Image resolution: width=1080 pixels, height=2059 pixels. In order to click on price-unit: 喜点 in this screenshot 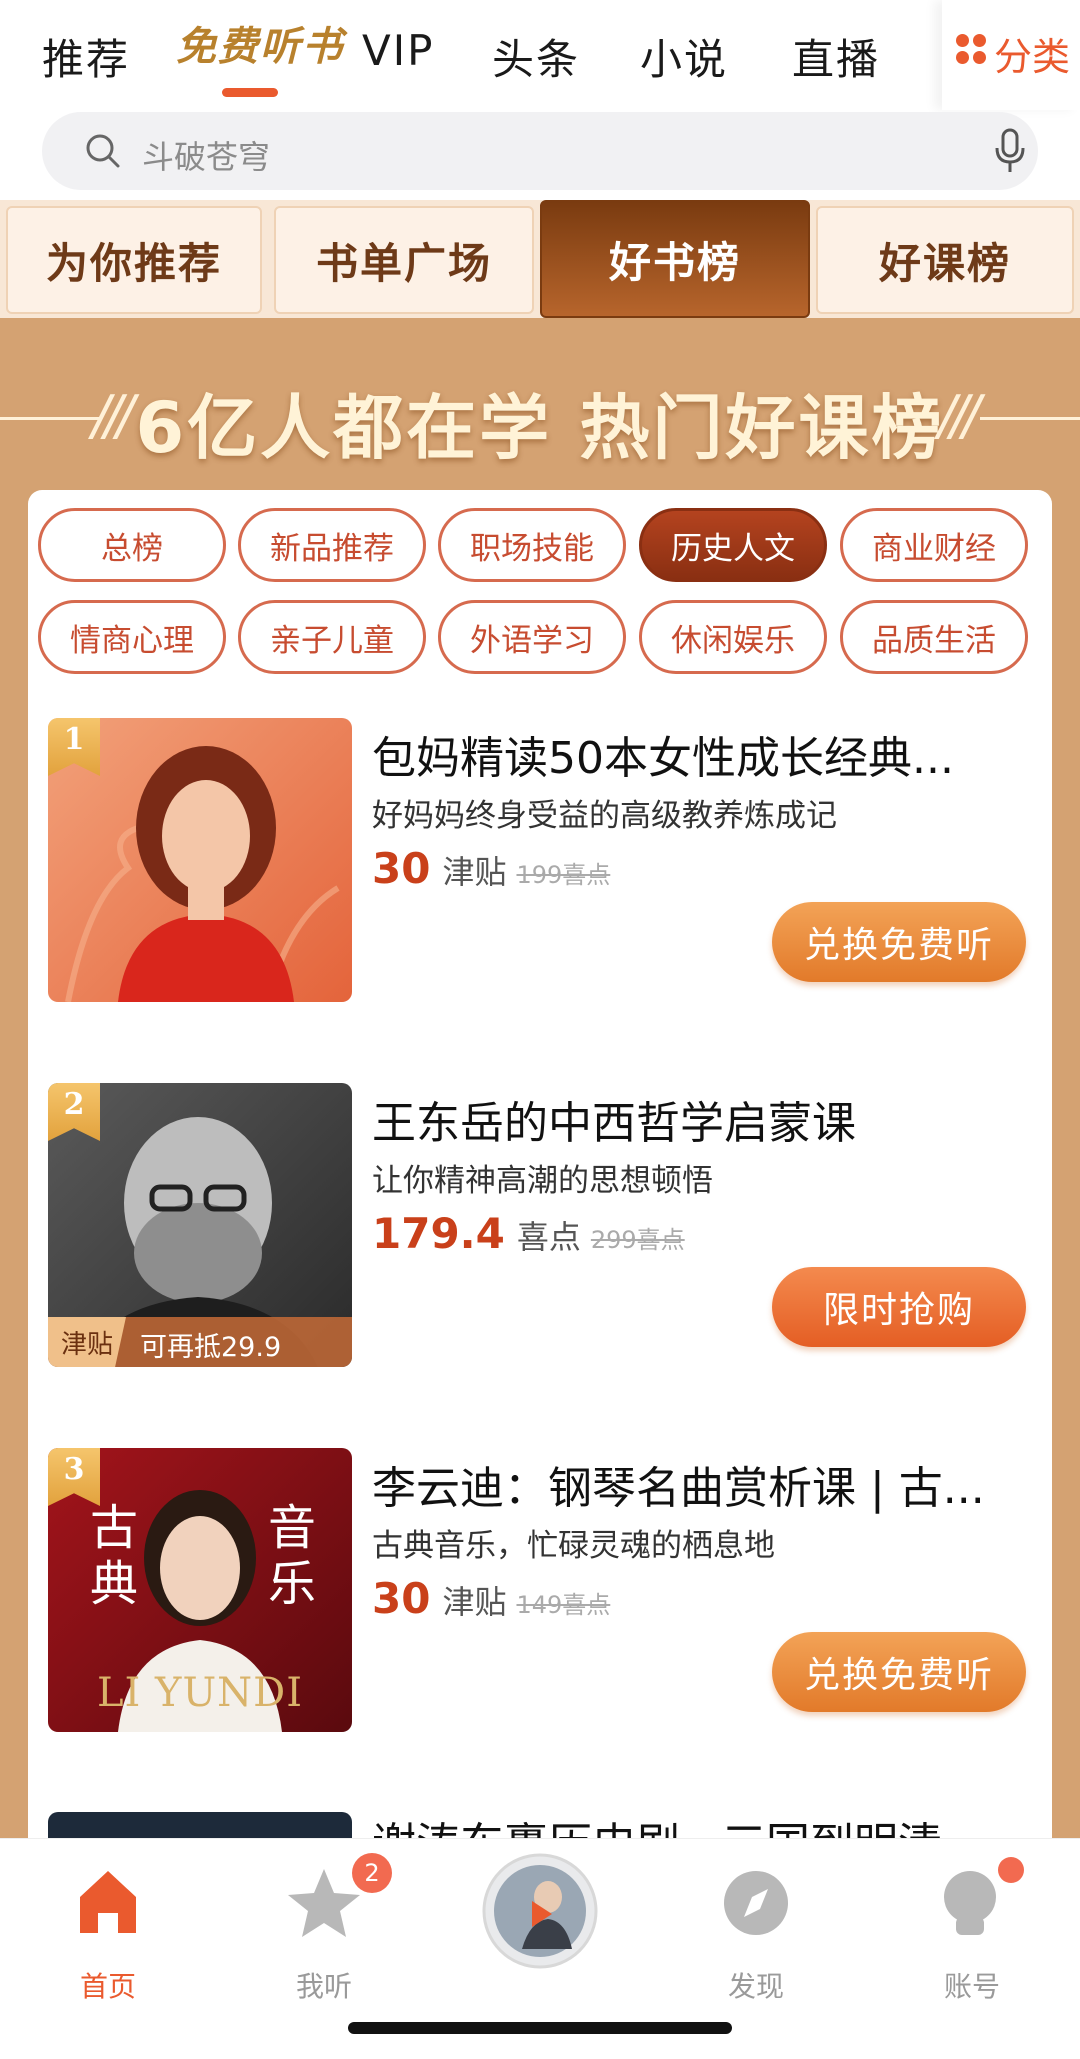, I will do `click(548, 1237)`.